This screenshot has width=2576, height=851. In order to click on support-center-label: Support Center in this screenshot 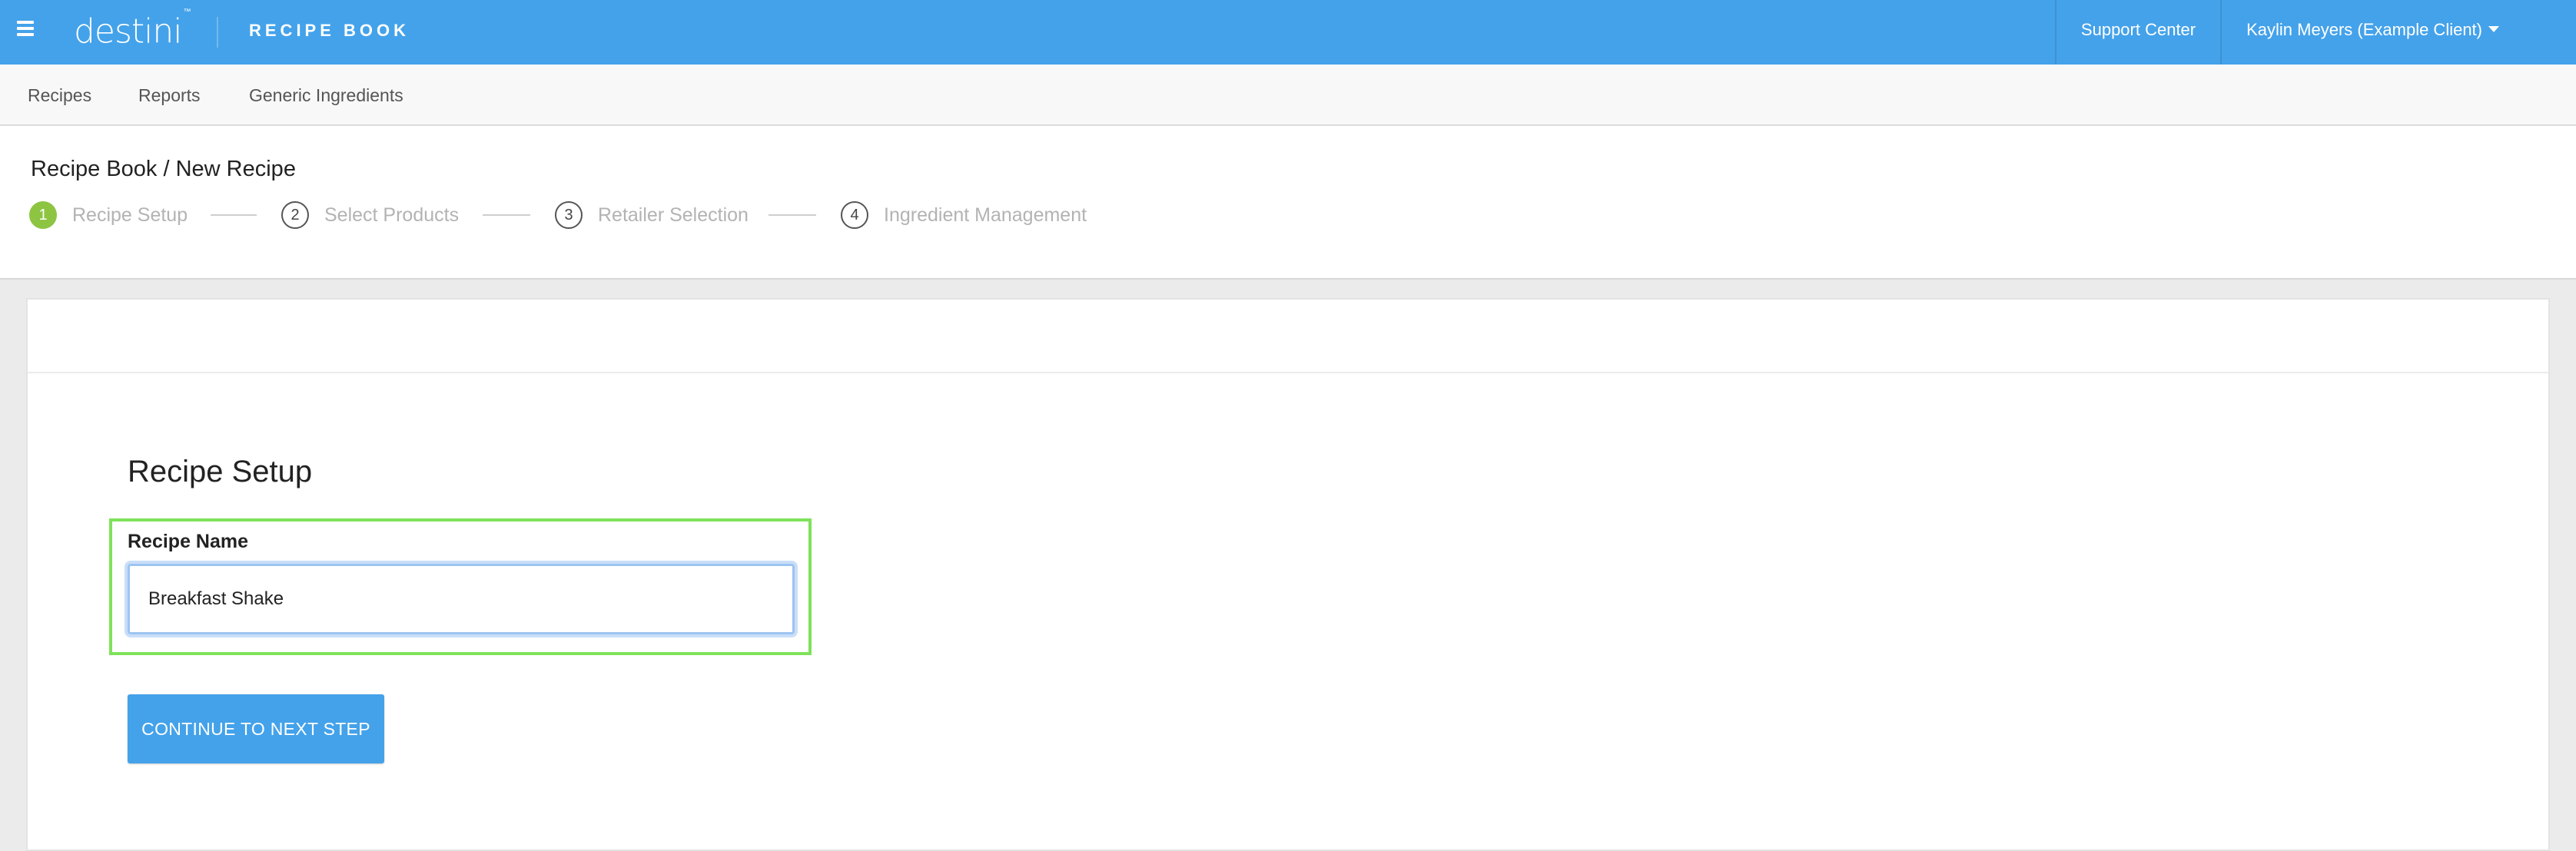, I will do `click(2138, 30)`.